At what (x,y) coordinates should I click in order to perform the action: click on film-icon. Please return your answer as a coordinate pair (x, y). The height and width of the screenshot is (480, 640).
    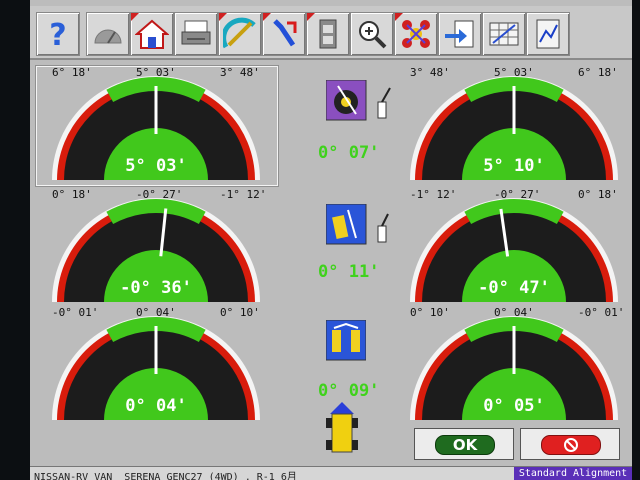
    Looking at the image, I should click on (328, 34).